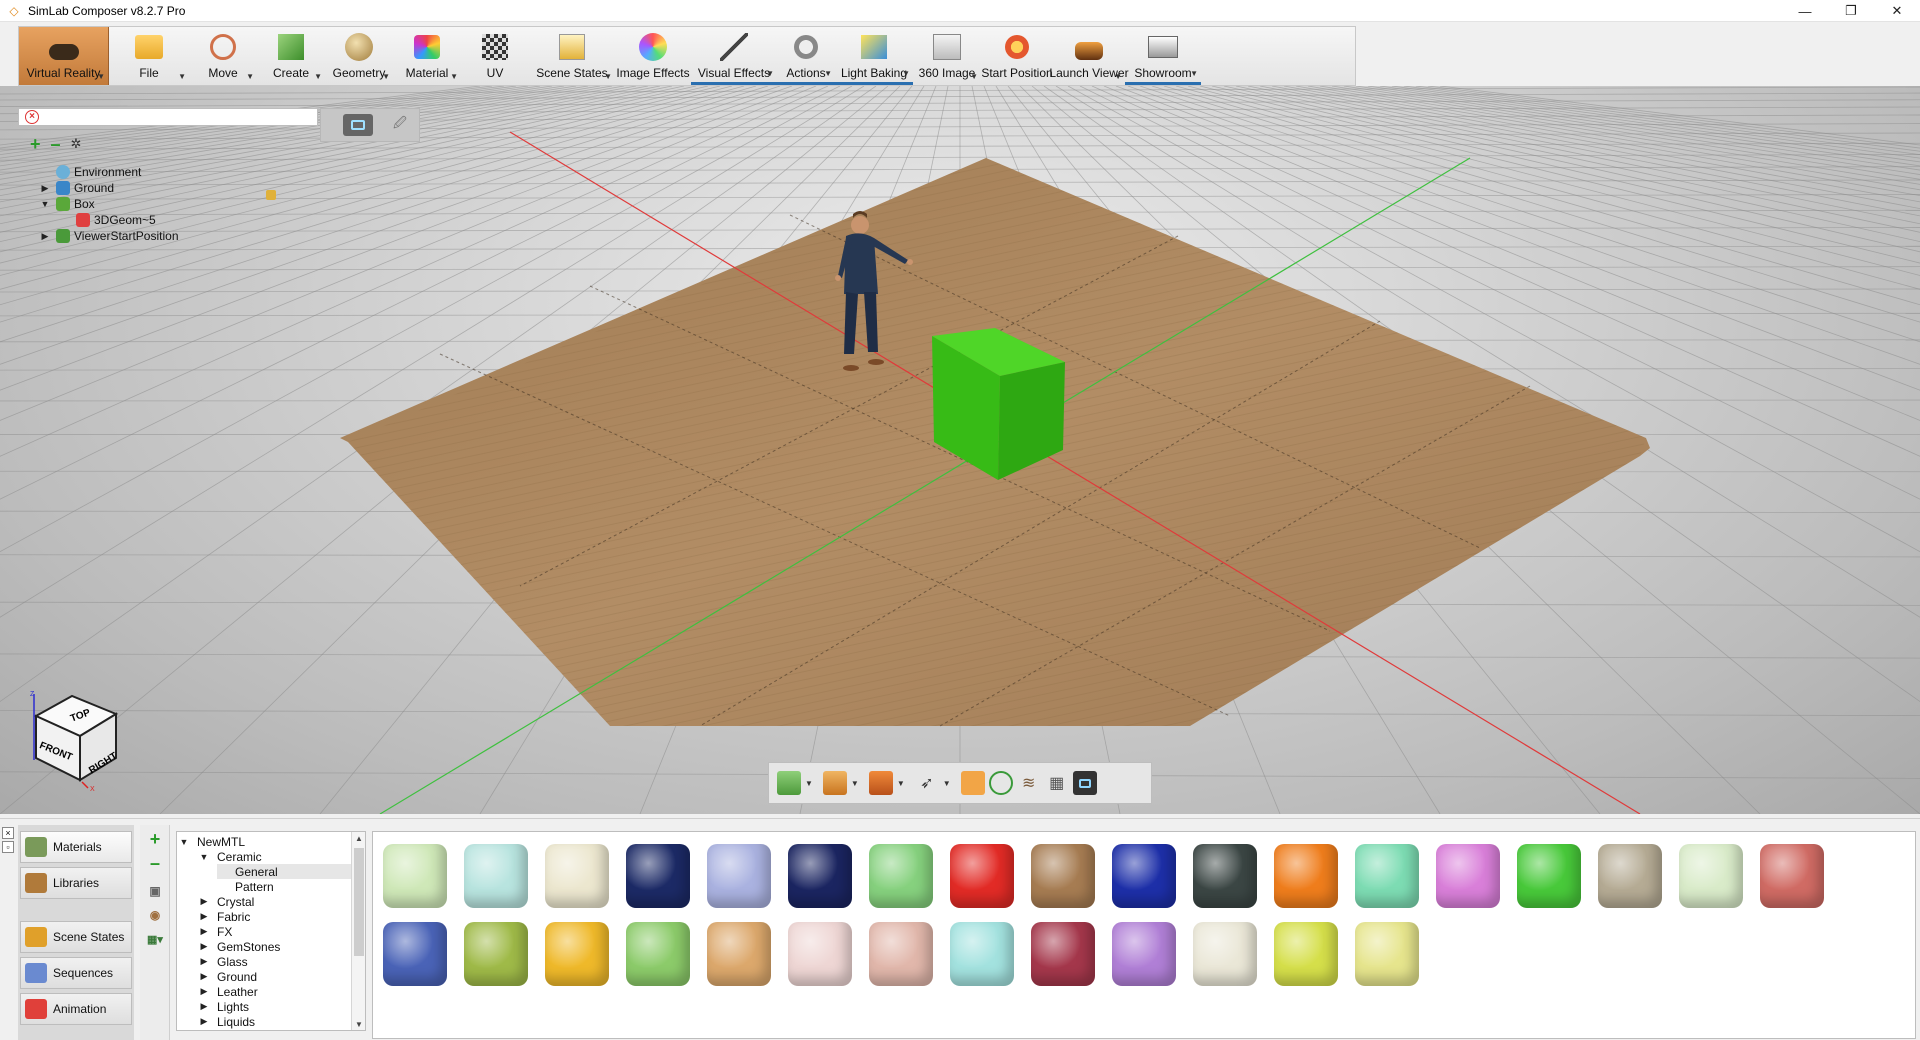  Describe the element at coordinates (1163, 56) in the screenshot. I see `toolbar-showroom-button: Showroom ▼` at that location.